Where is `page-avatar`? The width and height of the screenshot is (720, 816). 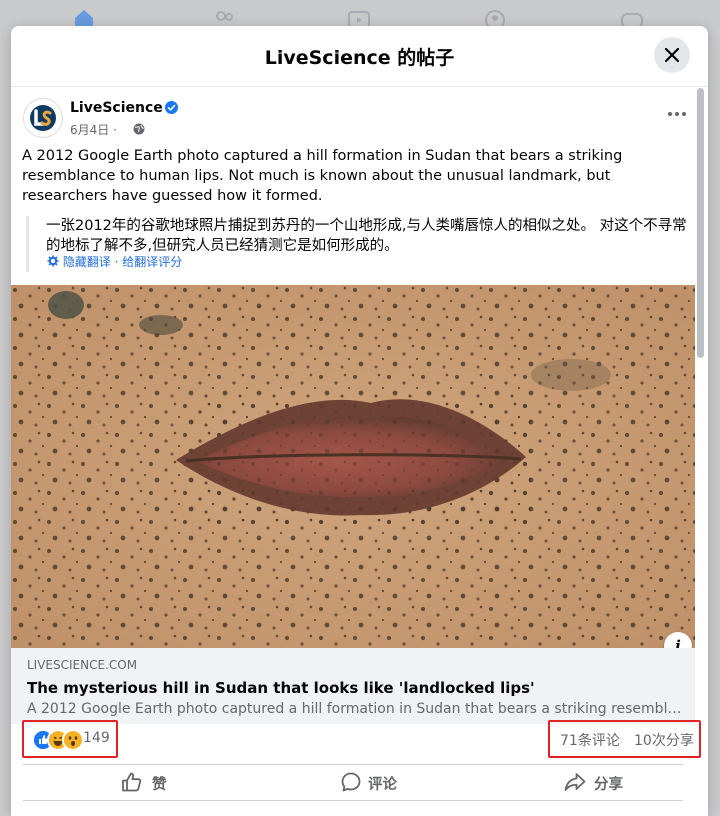
page-avatar is located at coordinates (43, 118).